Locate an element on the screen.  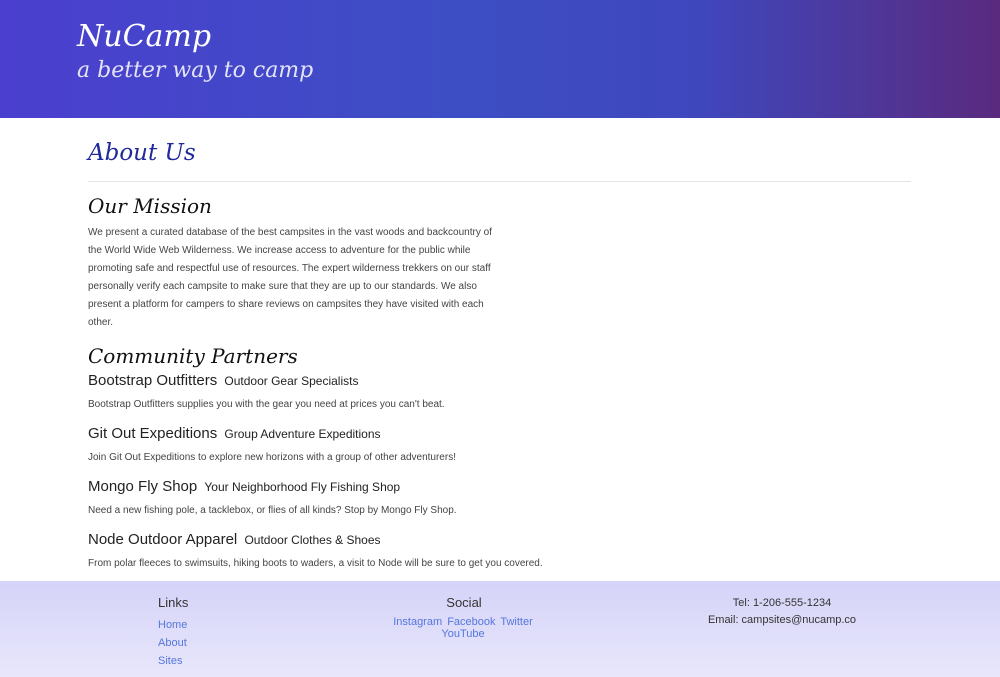
partner-name: Bootstrap Outfitters is located at coordinates (153, 380).